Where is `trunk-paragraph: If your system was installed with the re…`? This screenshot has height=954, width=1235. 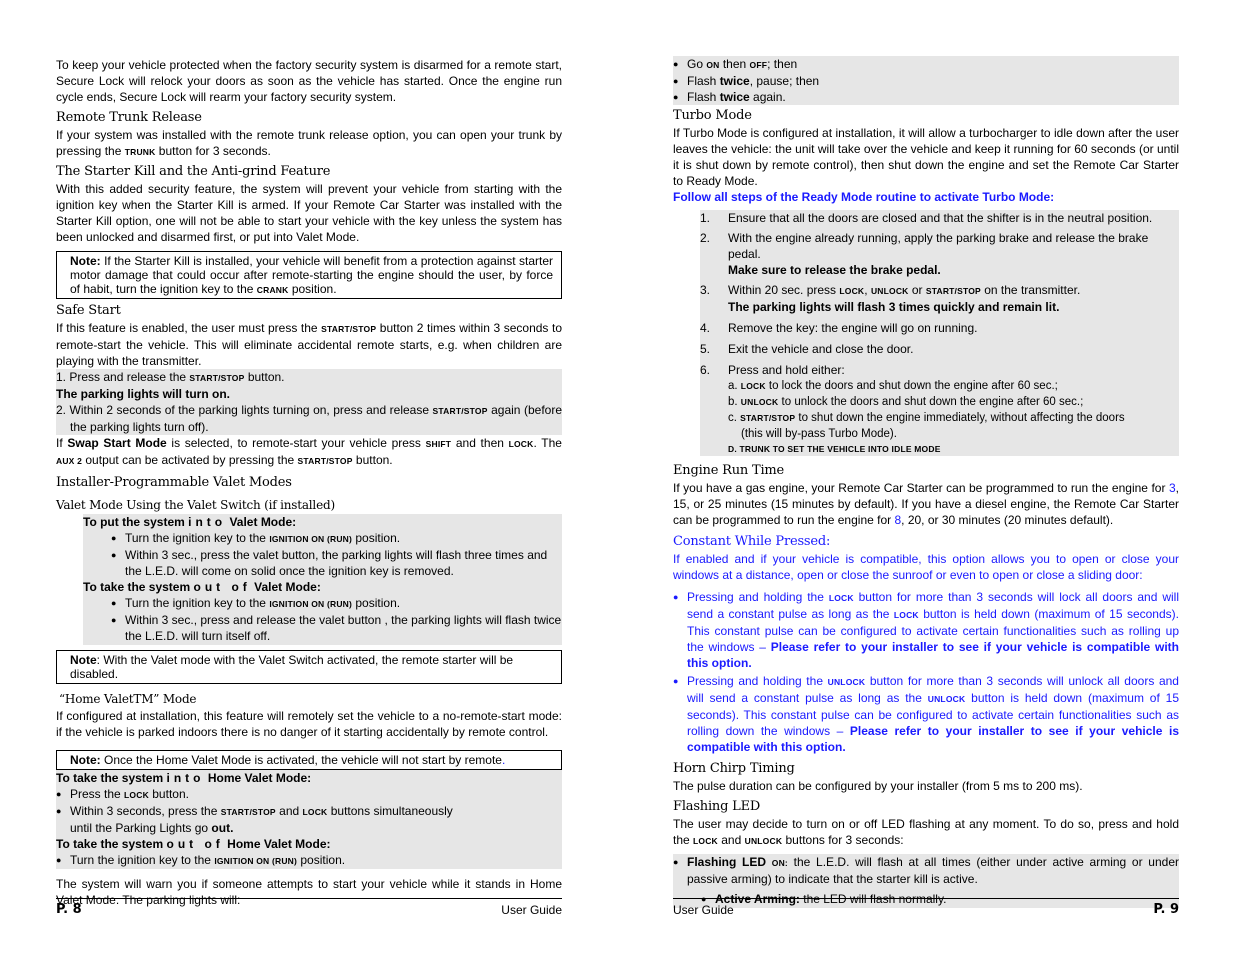
trunk-paragraph: If your system was installed with the re… is located at coordinates (309, 143).